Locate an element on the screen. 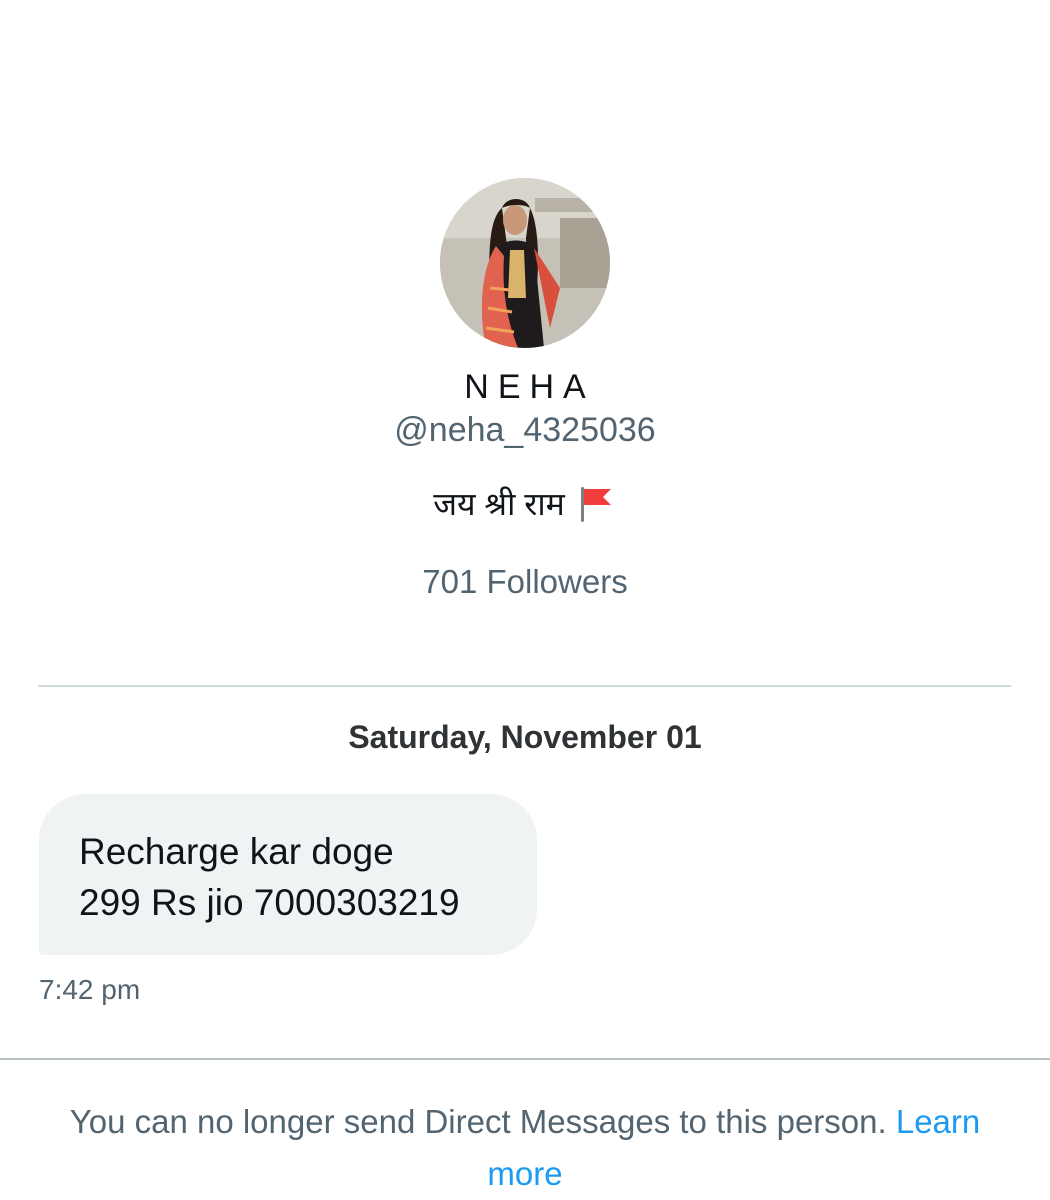 This screenshot has height=1200, width=1050. footer-divider is located at coordinates (525, 1059).